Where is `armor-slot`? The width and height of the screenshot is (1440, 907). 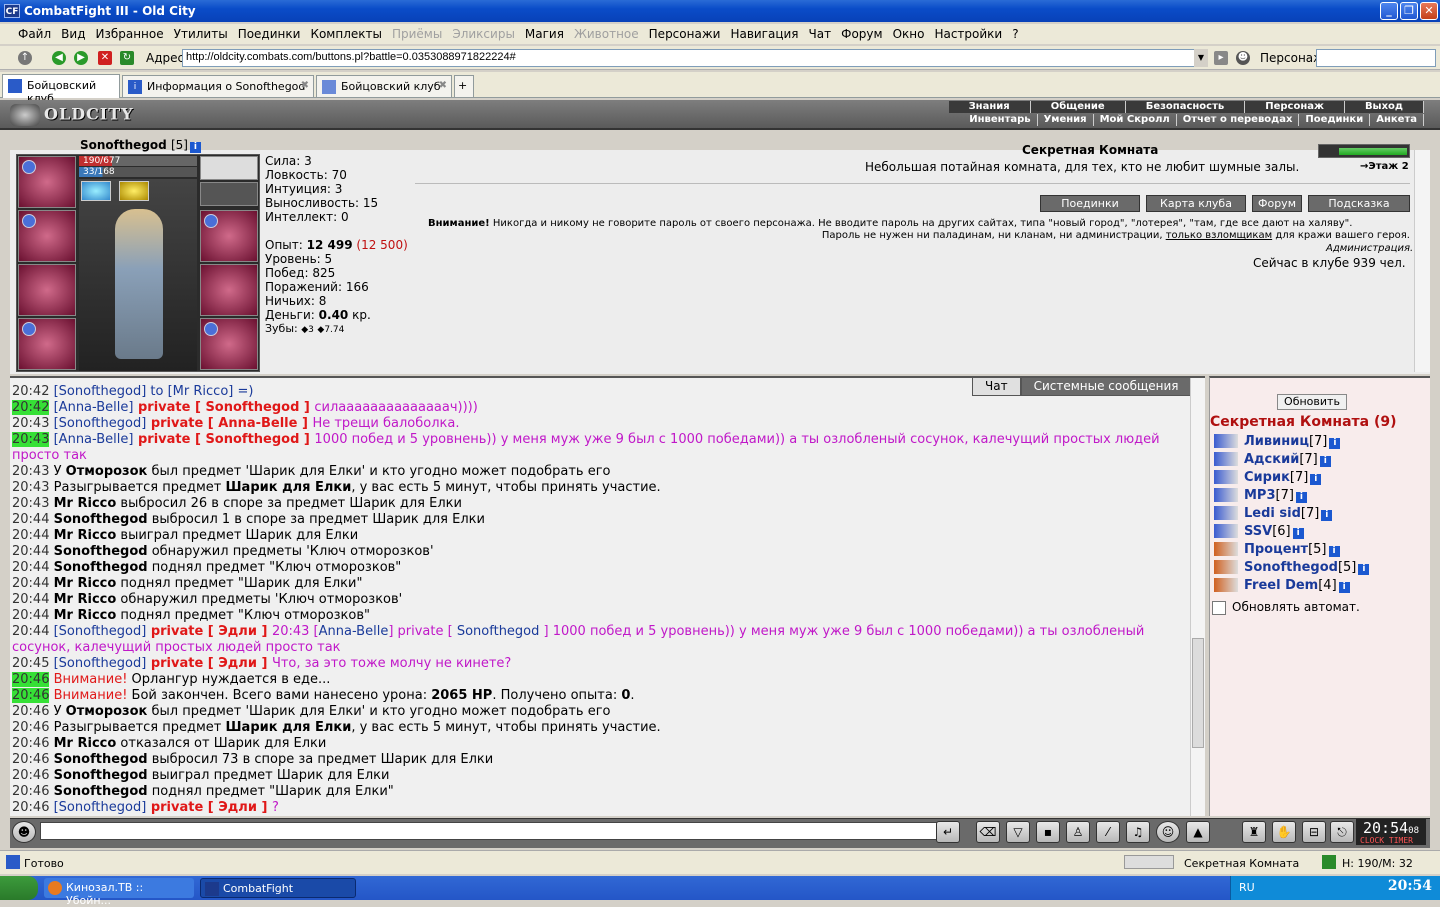
armor-slot is located at coordinates (47, 344).